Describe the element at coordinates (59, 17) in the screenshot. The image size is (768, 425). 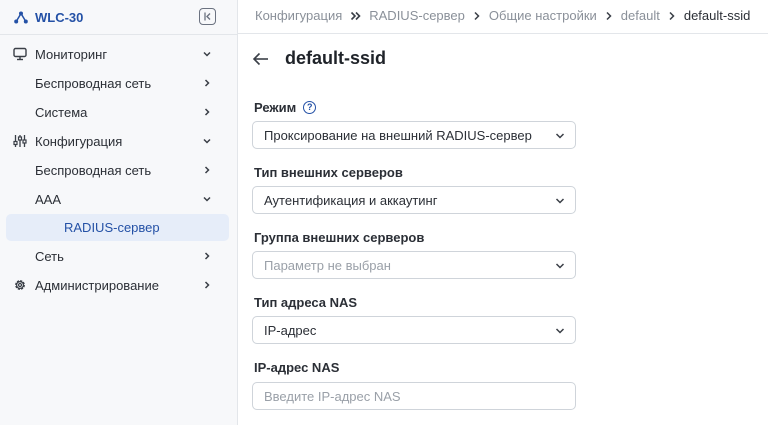
I see `brand-name: WLC-30` at that location.